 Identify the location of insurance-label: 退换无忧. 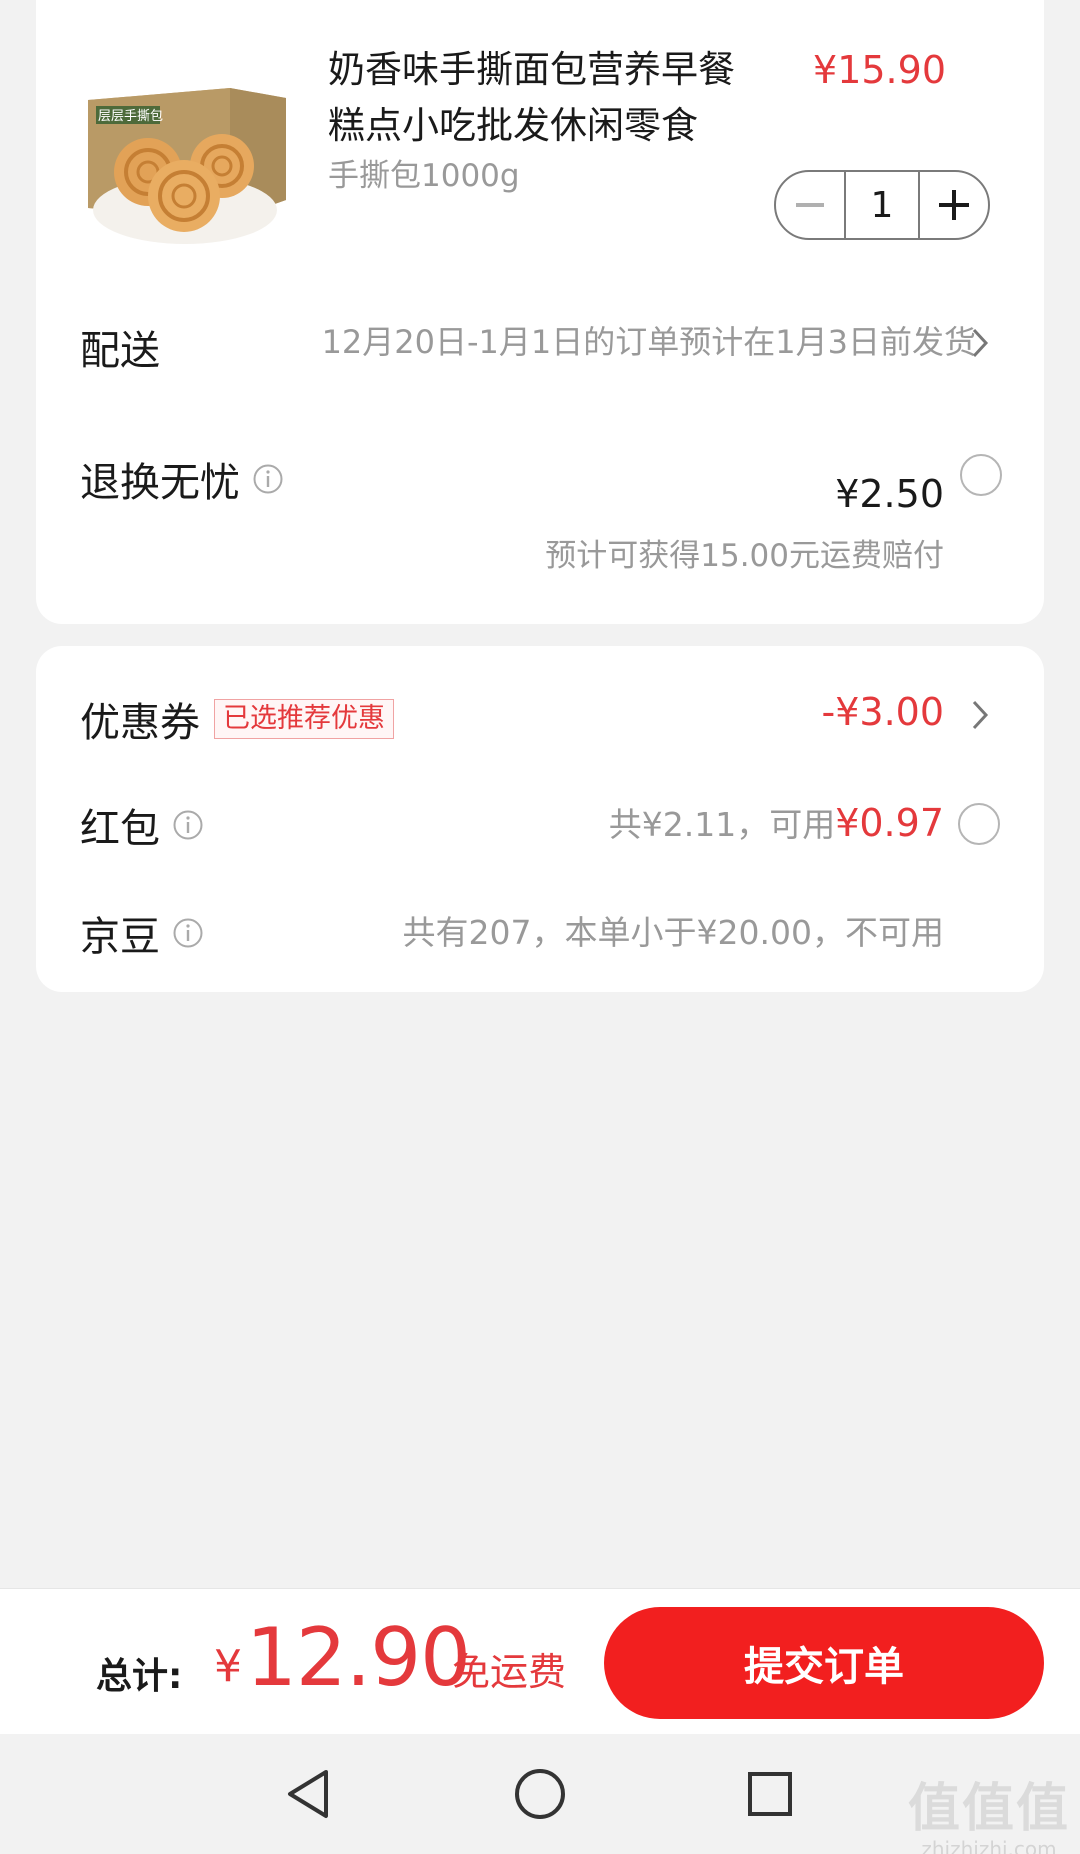
(160, 483).